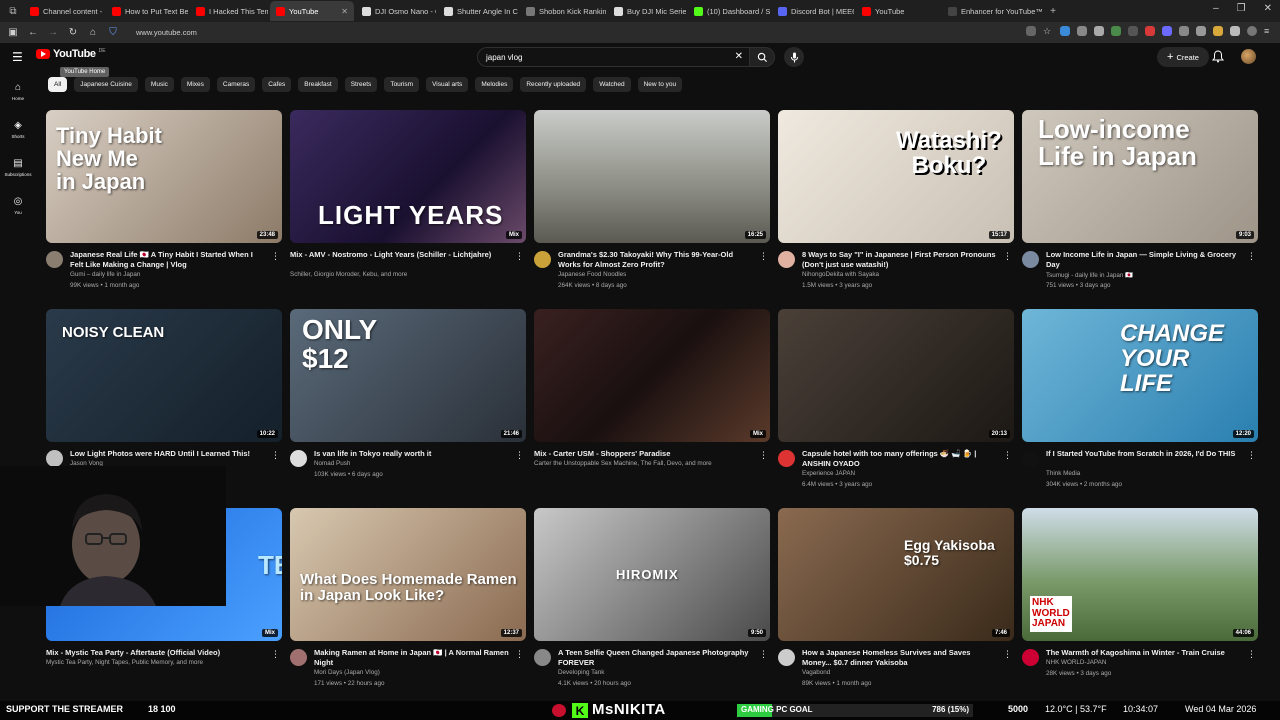 The height and width of the screenshot is (720, 1280). Describe the element at coordinates (361, 84) in the screenshot. I see `filter-chip: Streets` at that location.